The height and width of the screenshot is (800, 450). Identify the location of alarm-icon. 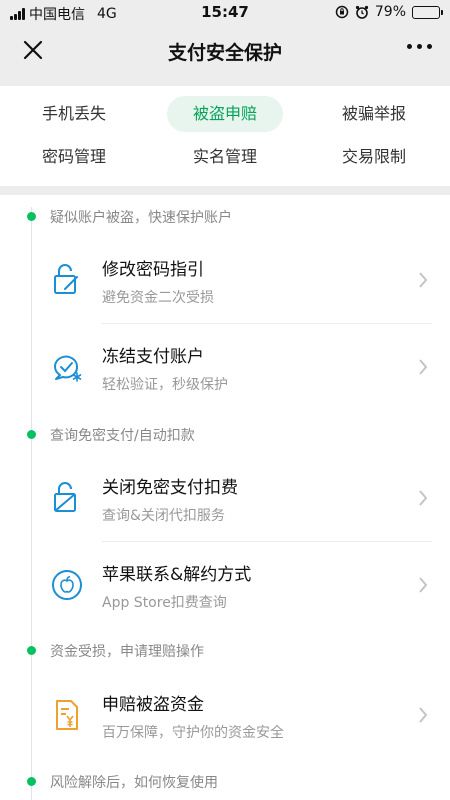
(361, 12).